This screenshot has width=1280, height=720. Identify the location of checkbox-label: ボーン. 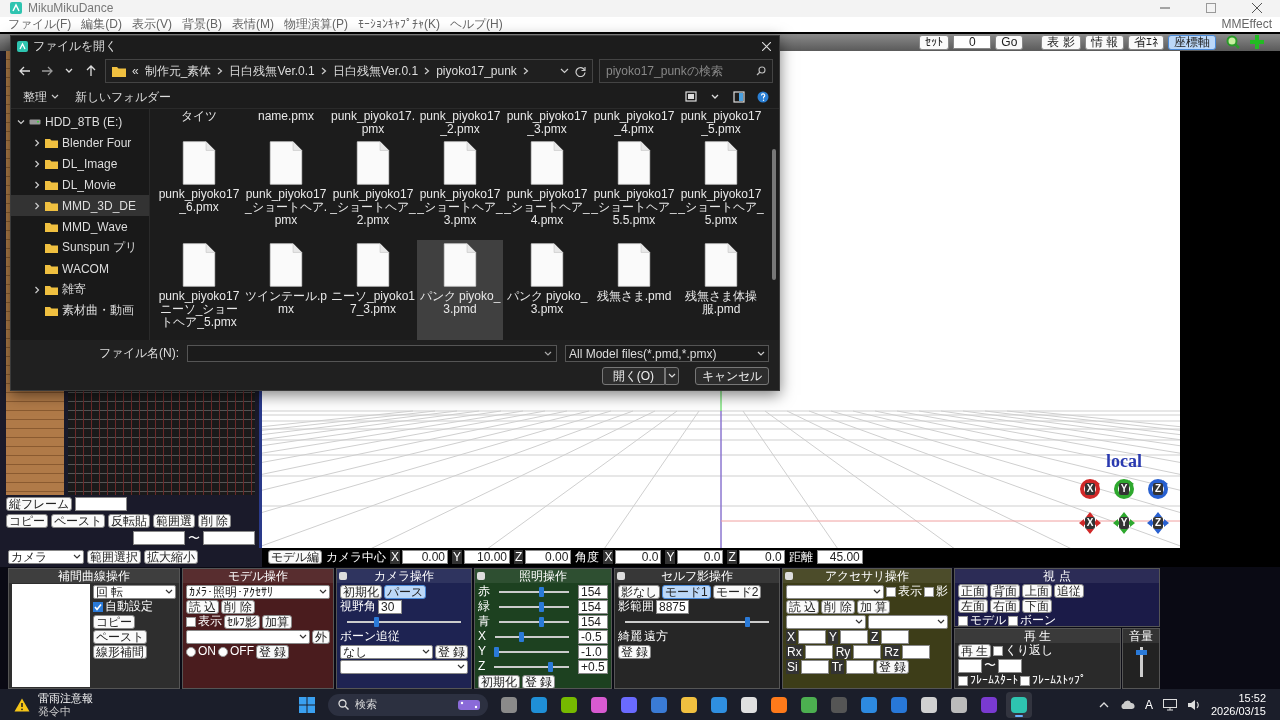
(1038, 620).